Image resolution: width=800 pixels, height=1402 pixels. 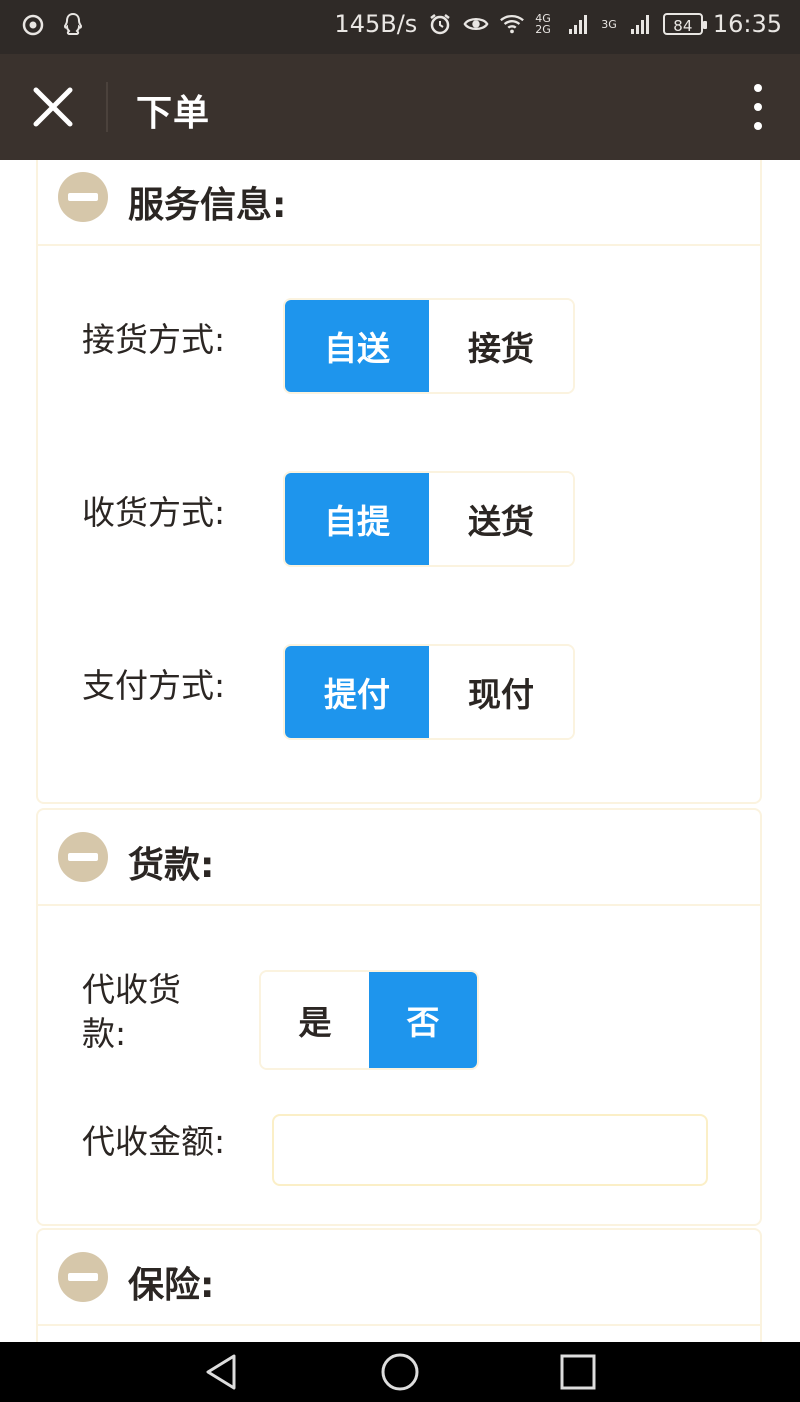 I want to click on close-icon, so click(x=53, y=107).